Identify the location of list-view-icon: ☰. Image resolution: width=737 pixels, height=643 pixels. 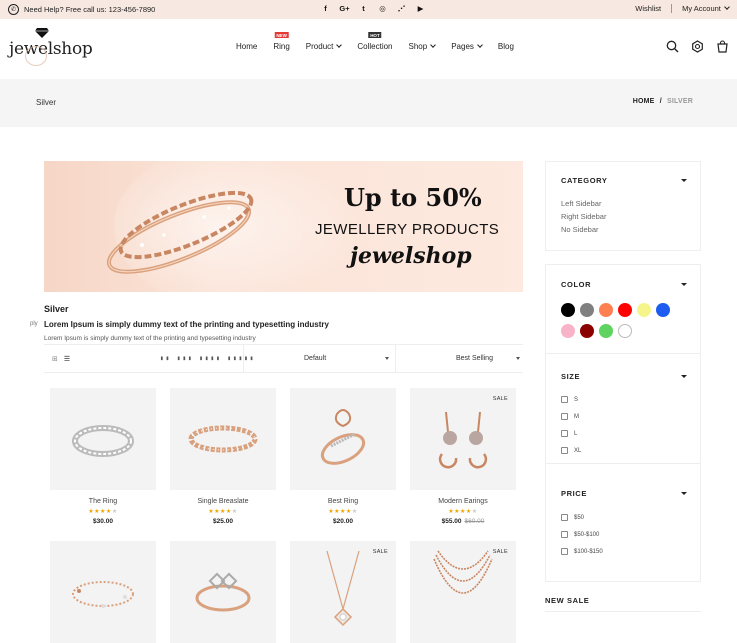
(67, 359).